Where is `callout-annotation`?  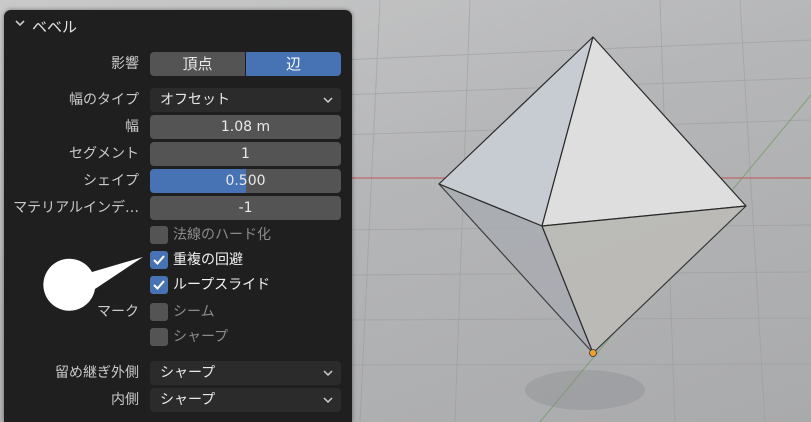 callout-annotation is located at coordinates (93, 284).